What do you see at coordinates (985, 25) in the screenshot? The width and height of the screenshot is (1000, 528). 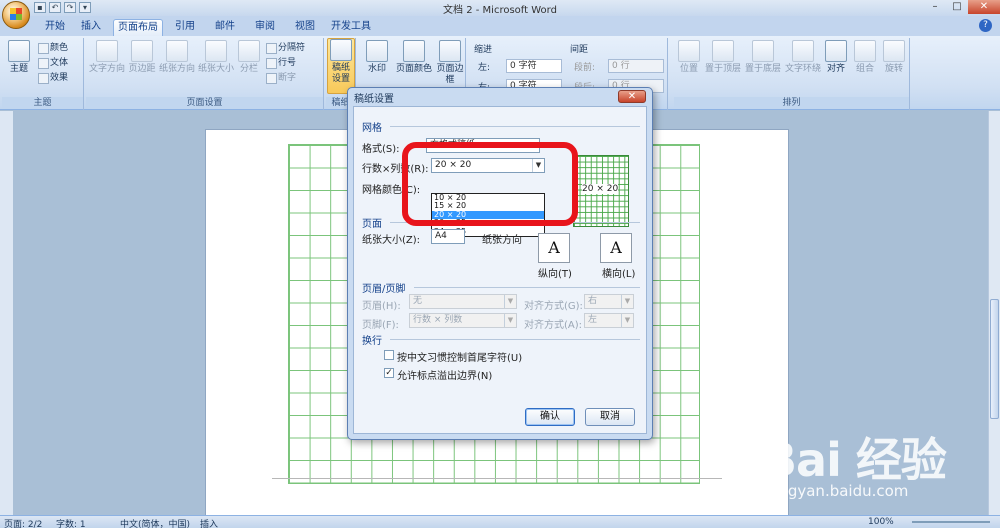 I see `help-icon: ?` at bounding box center [985, 25].